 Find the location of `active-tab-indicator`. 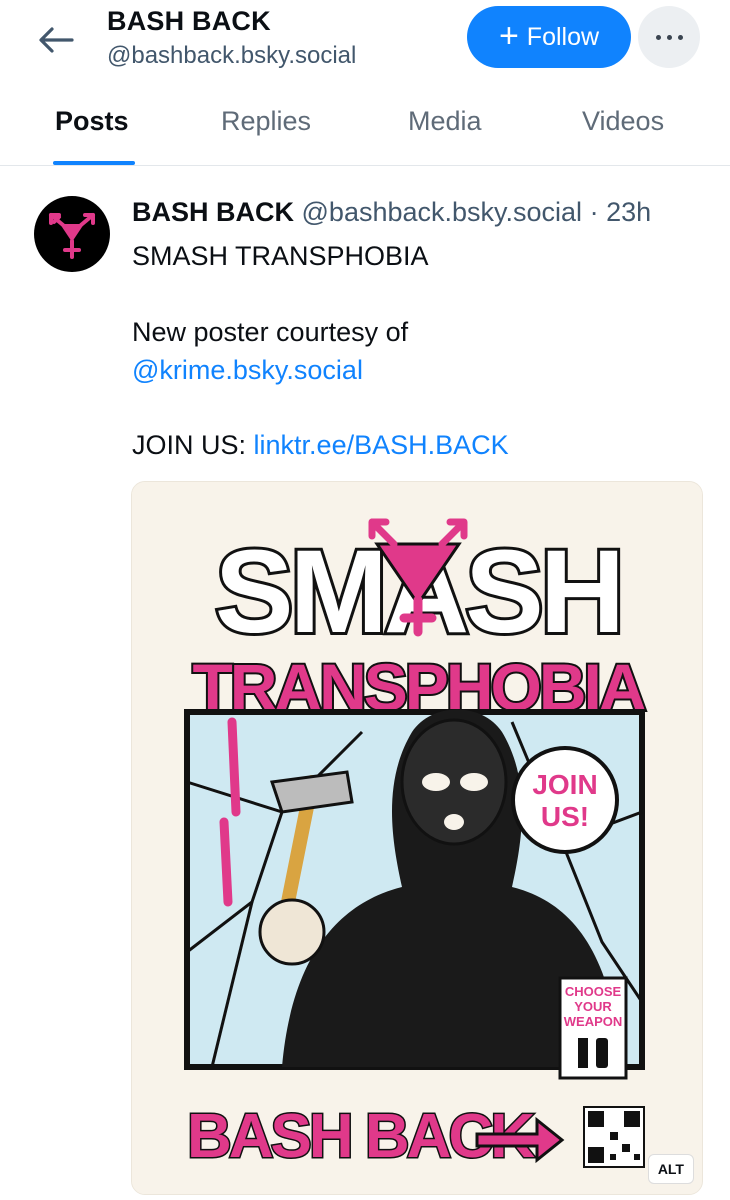

active-tab-indicator is located at coordinates (94, 163).